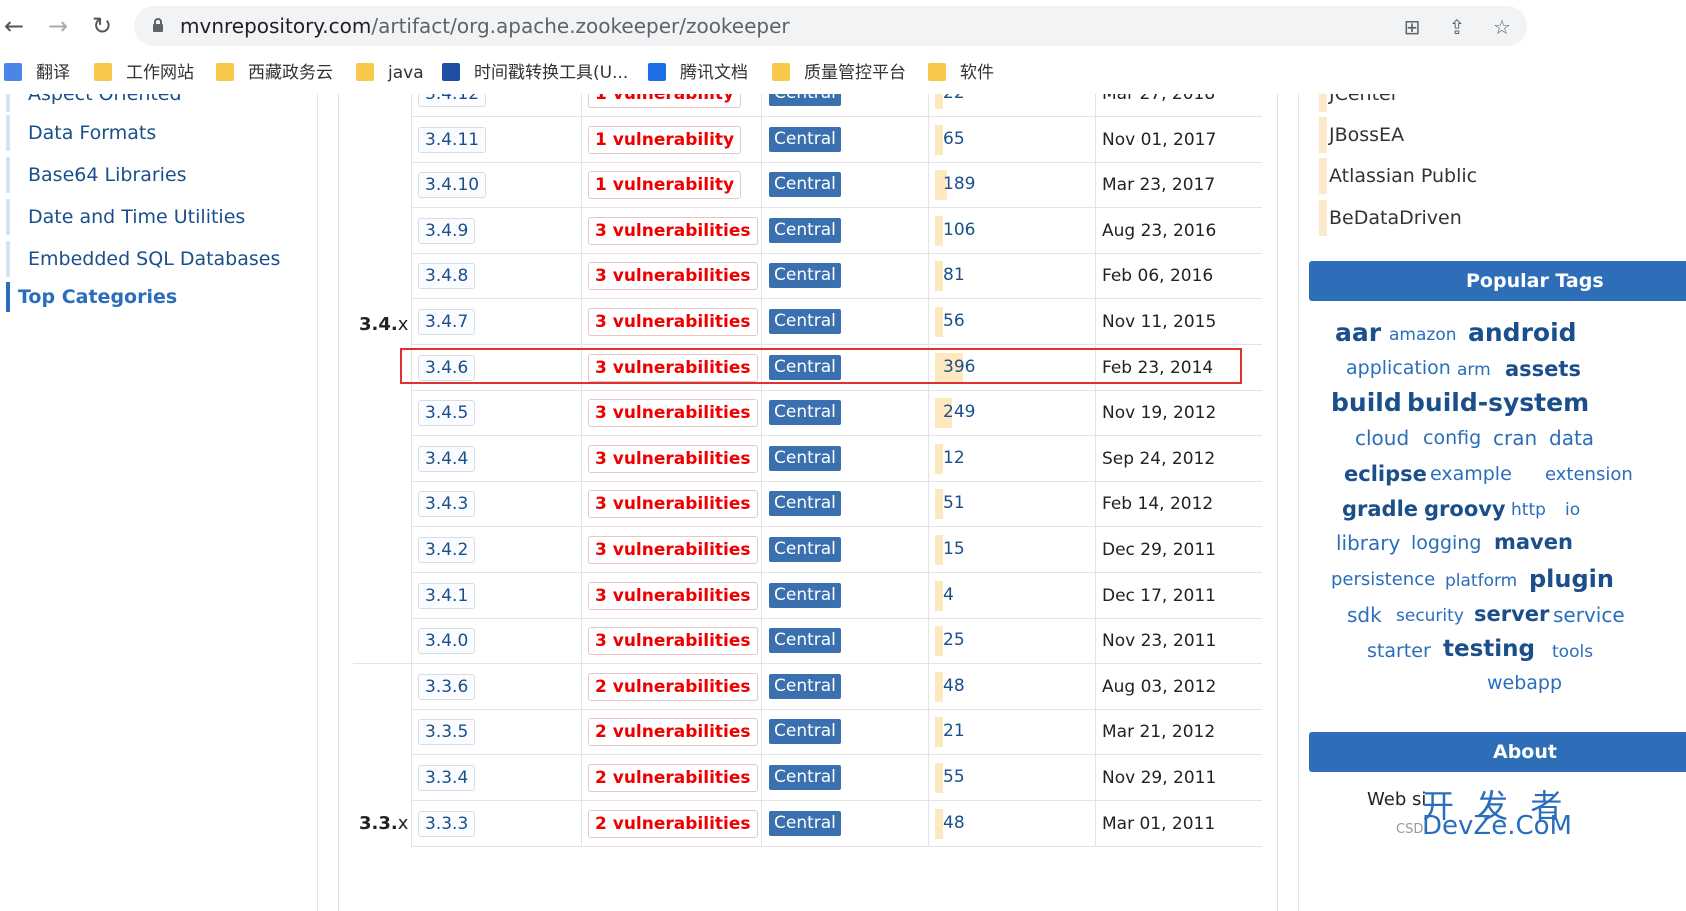 Image resolution: width=1686 pixels, height=911 pixels. What do you see at coordinates (1358, 332) in the screenshot?
I see `tag-link: aar` at bounding box center [1358, 332].